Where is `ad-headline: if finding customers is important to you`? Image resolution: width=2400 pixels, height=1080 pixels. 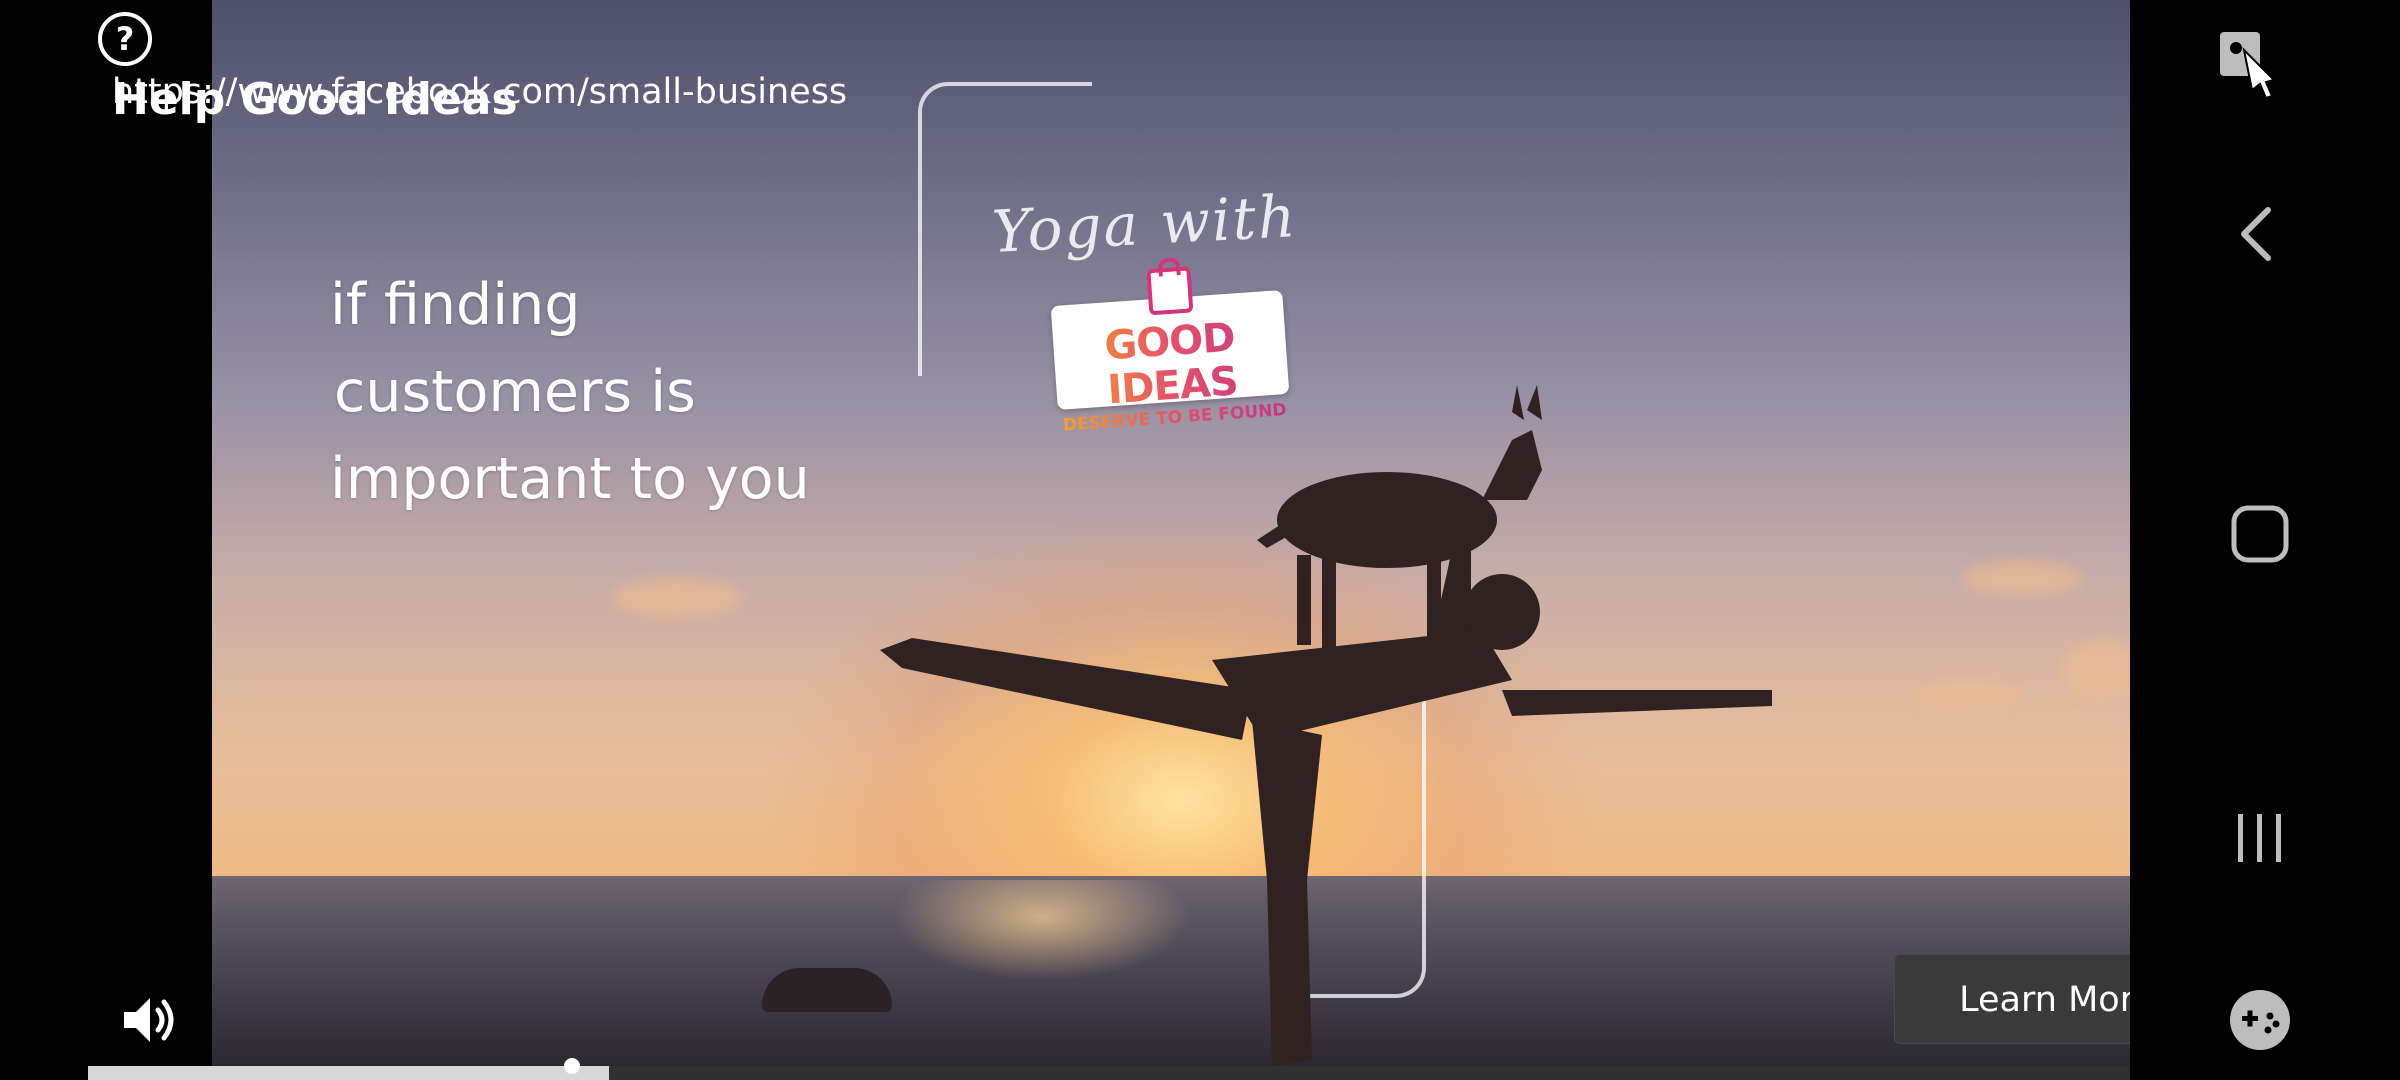 ad-headline: if finding customers is important to you is located at coordinates (604, 392).